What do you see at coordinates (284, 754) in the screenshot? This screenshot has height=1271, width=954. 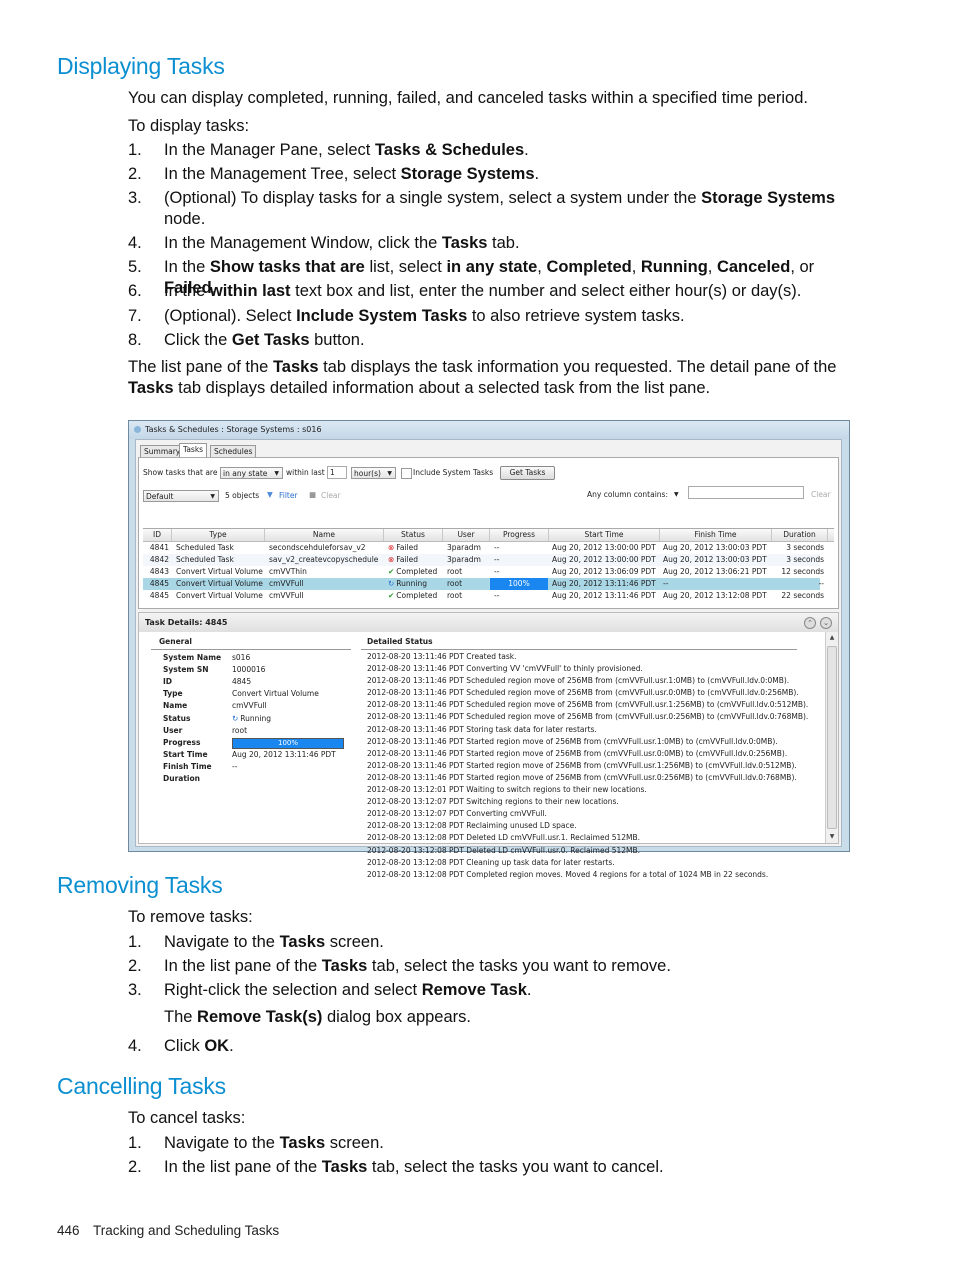 I see `property-value: Aug 20, 2012 13:11:46 PDT` at bounding box center [284, 754].